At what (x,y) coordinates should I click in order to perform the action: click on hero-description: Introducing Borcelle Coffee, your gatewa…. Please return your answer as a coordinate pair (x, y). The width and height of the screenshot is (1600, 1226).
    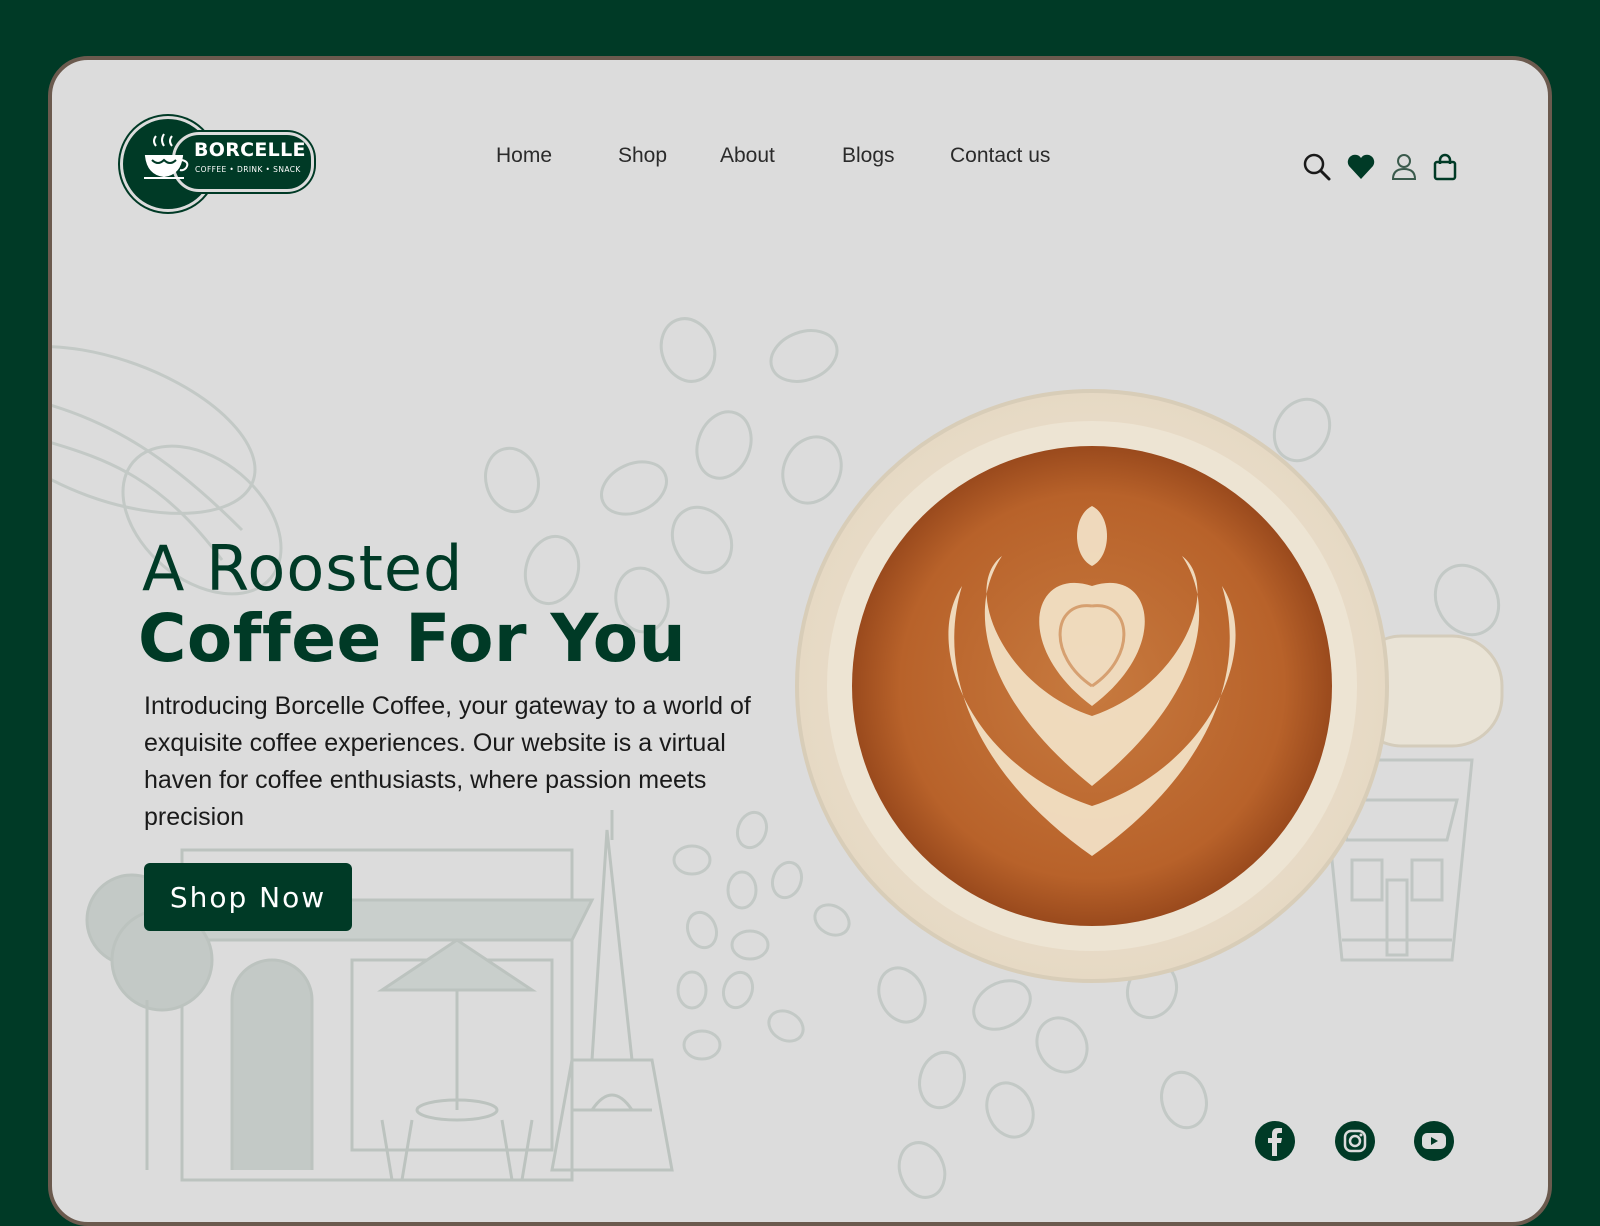
    Looking at the image, I should click on (447, 761).